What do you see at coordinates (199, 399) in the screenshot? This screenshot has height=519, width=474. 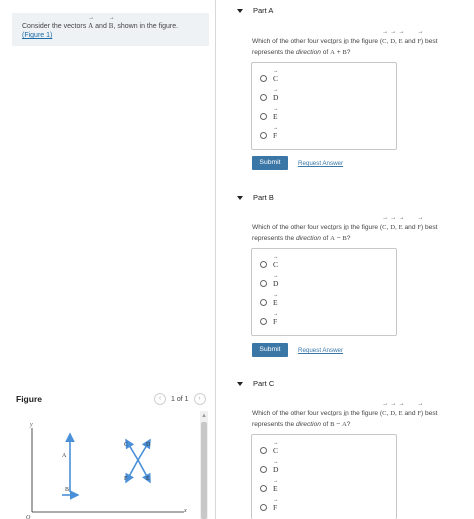 I see `chevron-right-icon: ›` at bounding box center [199, 399].